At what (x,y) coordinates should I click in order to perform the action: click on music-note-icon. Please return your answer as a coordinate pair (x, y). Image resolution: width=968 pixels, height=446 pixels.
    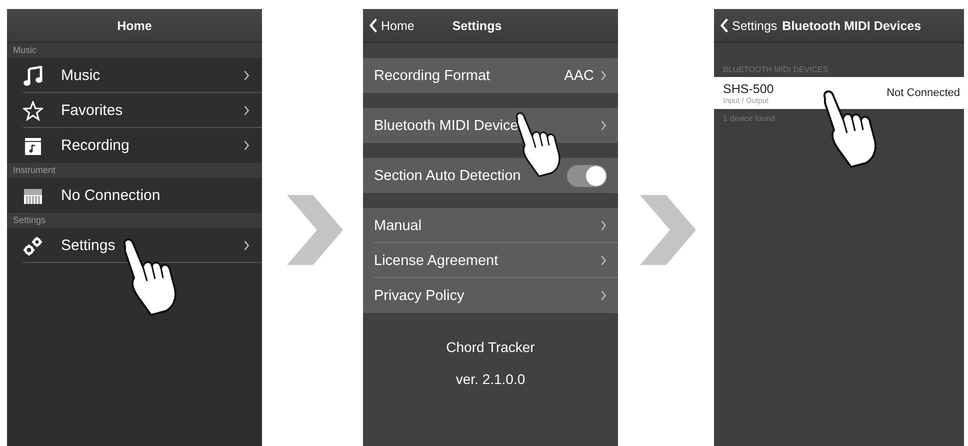
    Looking at the image, I should click on (33, 76).